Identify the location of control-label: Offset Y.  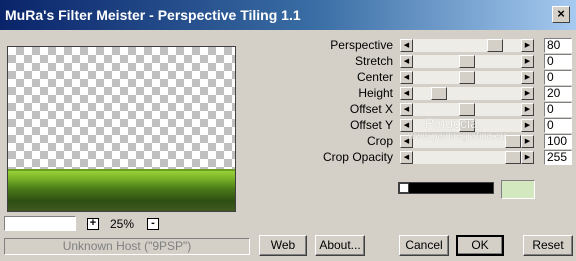
(371, 125).